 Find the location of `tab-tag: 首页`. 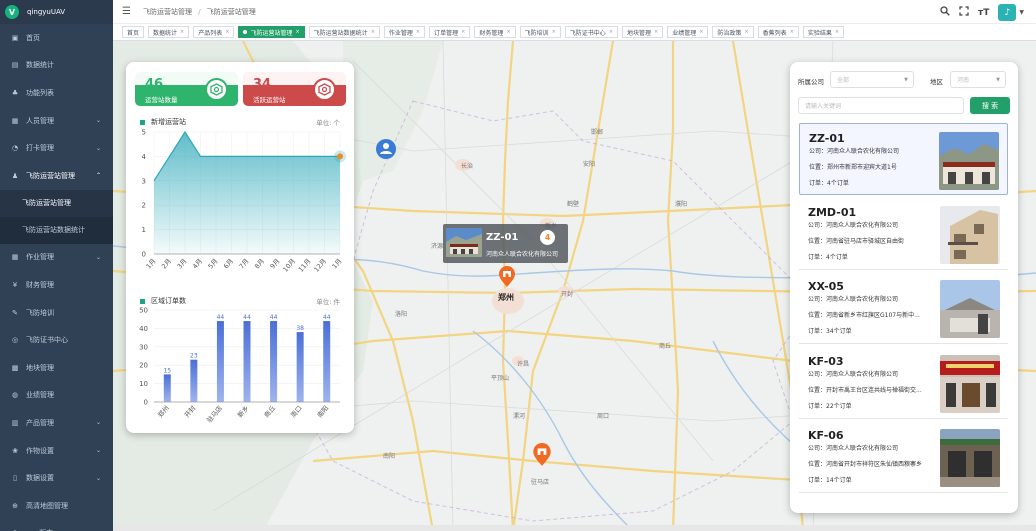

tab-tag: 首页 is located at coordinates (133, 32).